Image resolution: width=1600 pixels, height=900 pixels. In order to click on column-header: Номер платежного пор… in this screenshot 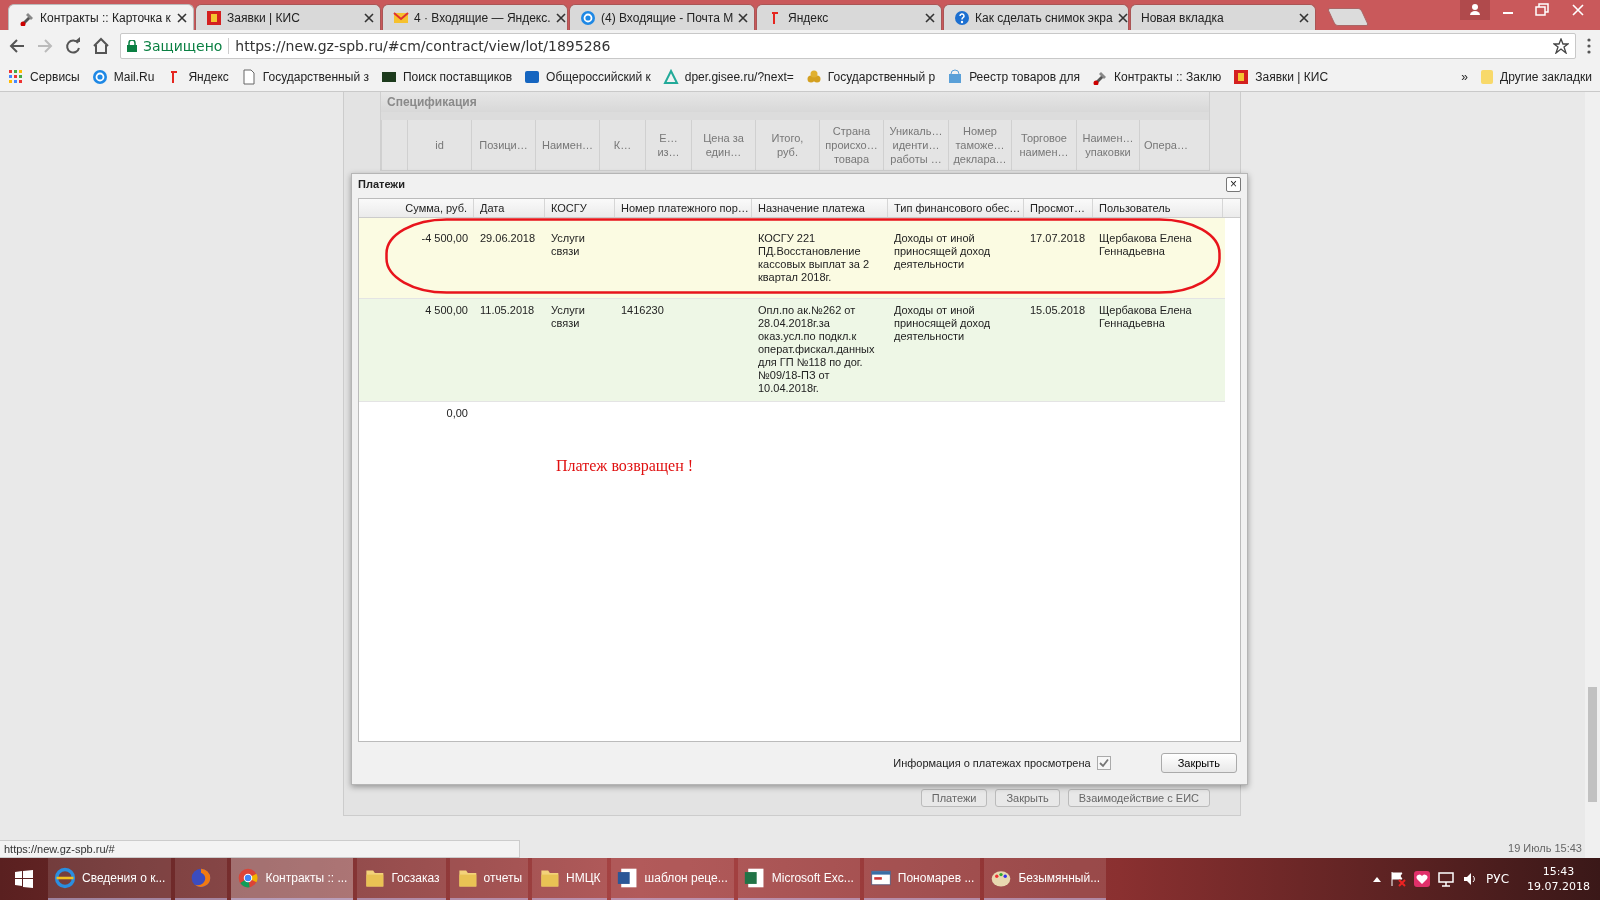, I will do `click(683, 208)`.